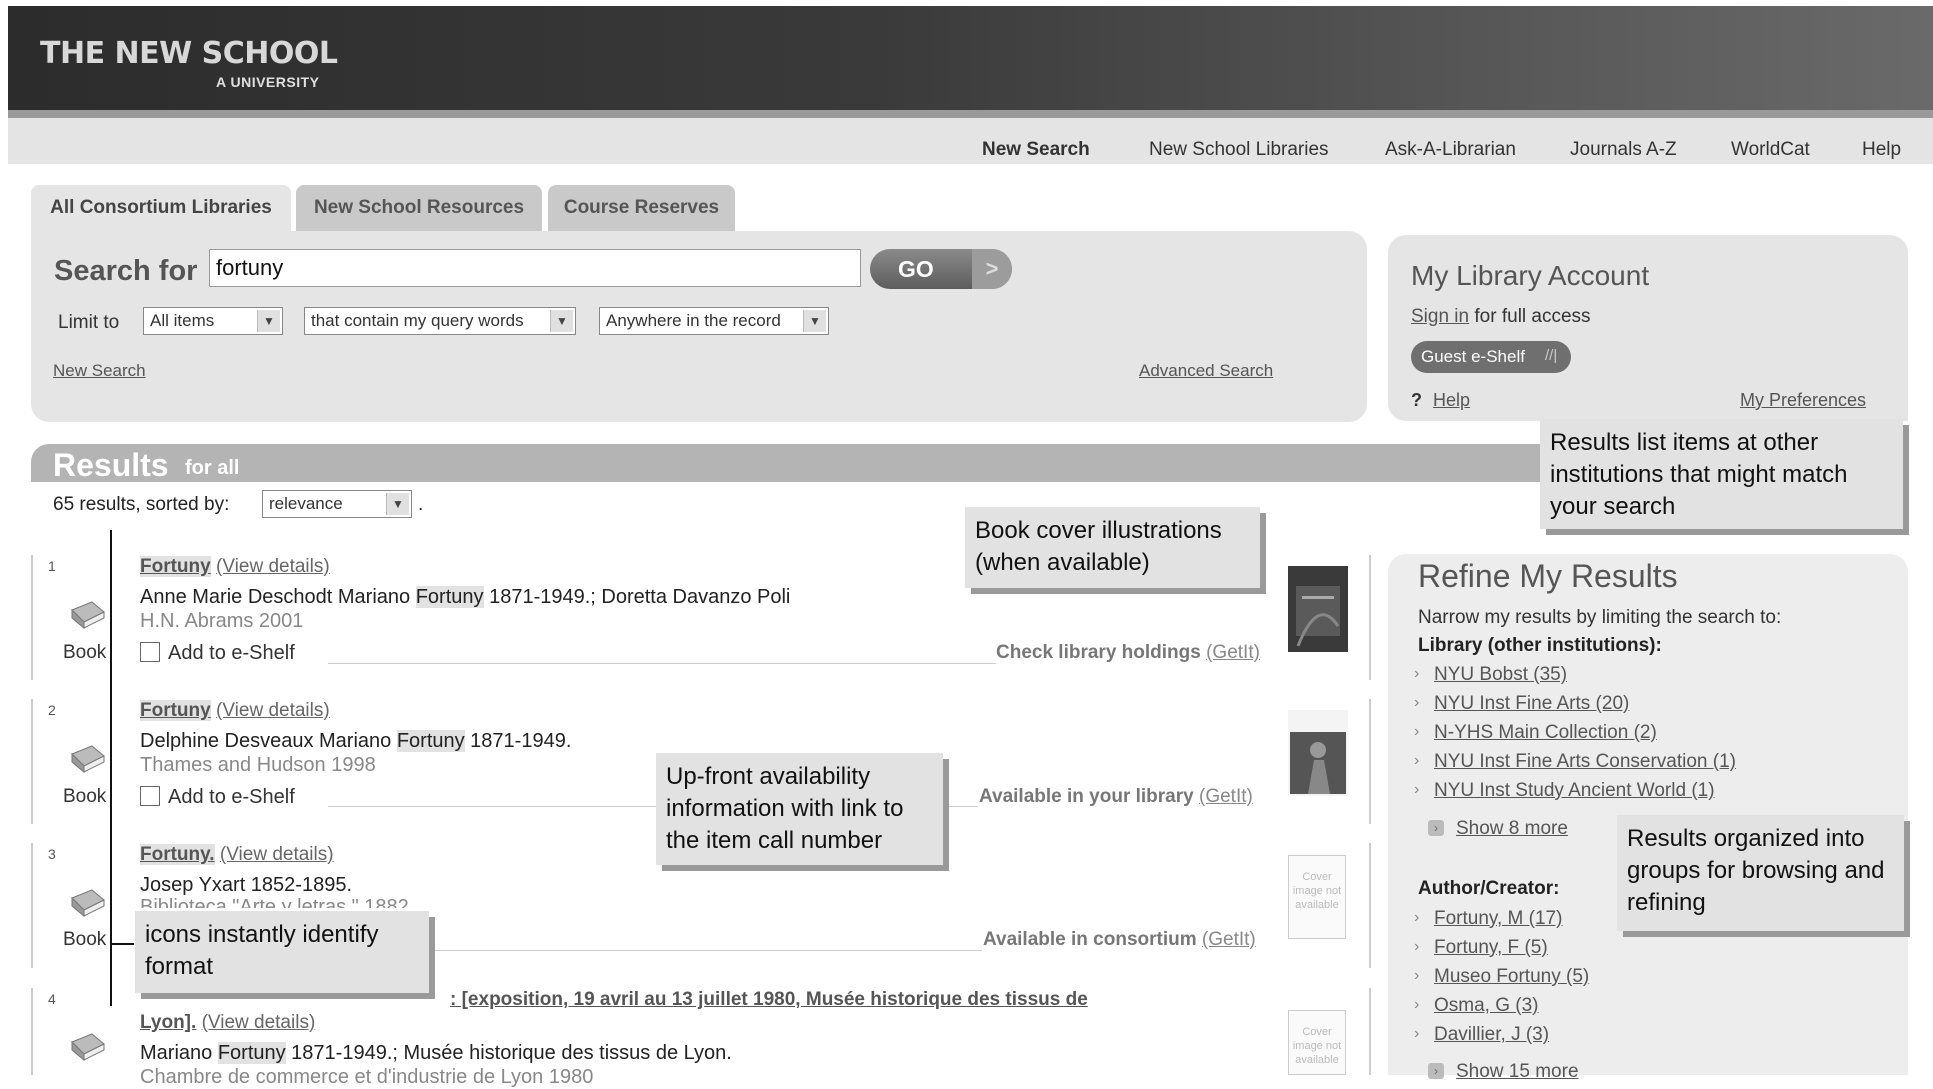 Image resolution: width=1933 pixels, height=1089 pixels. I want to click on guest-eshelf-label: Guest e-Shelf, so click(1473, 356).